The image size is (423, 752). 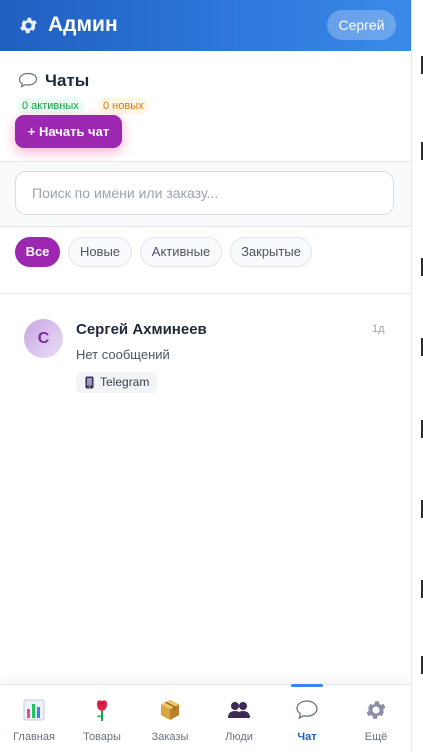 What do you see at coordinates (68, 131) in the screenshot?
I see `start-chat-button: + Начать чат` at bounding box center [68, 131].